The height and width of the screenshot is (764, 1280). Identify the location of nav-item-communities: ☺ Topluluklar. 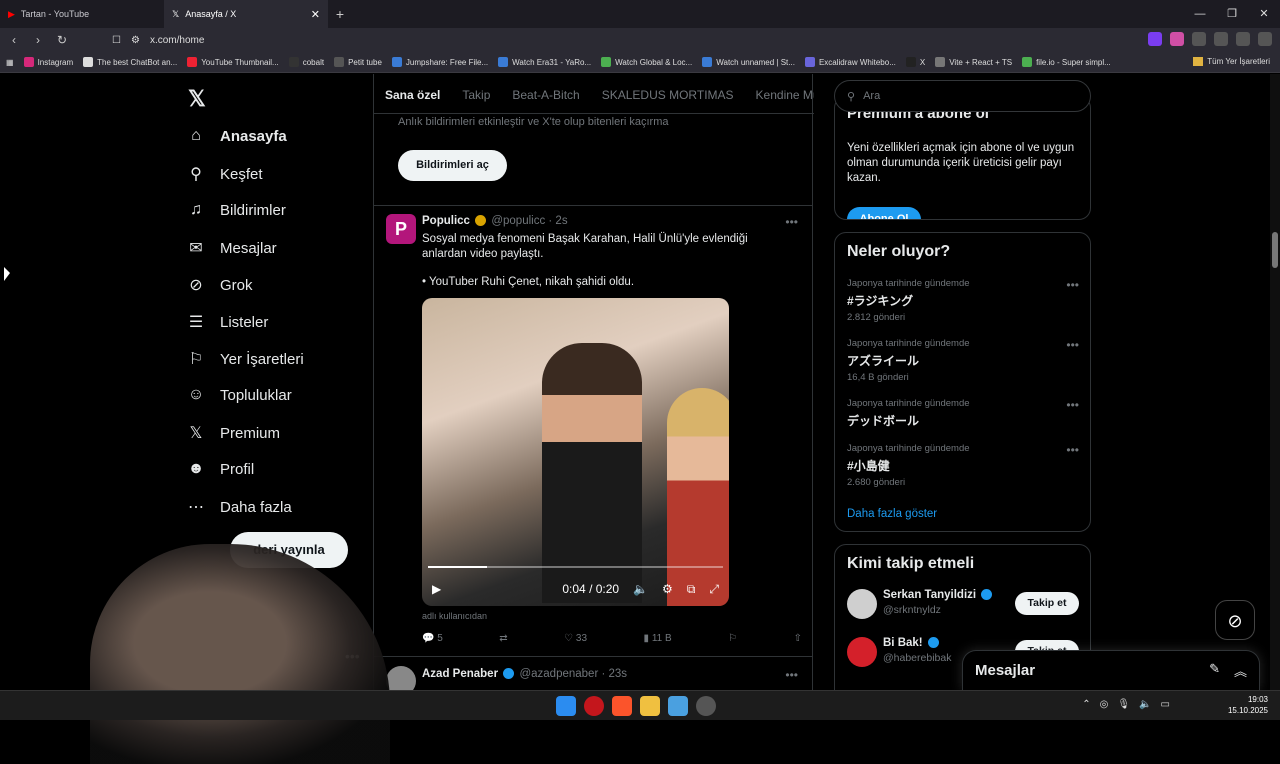
(239, 395).